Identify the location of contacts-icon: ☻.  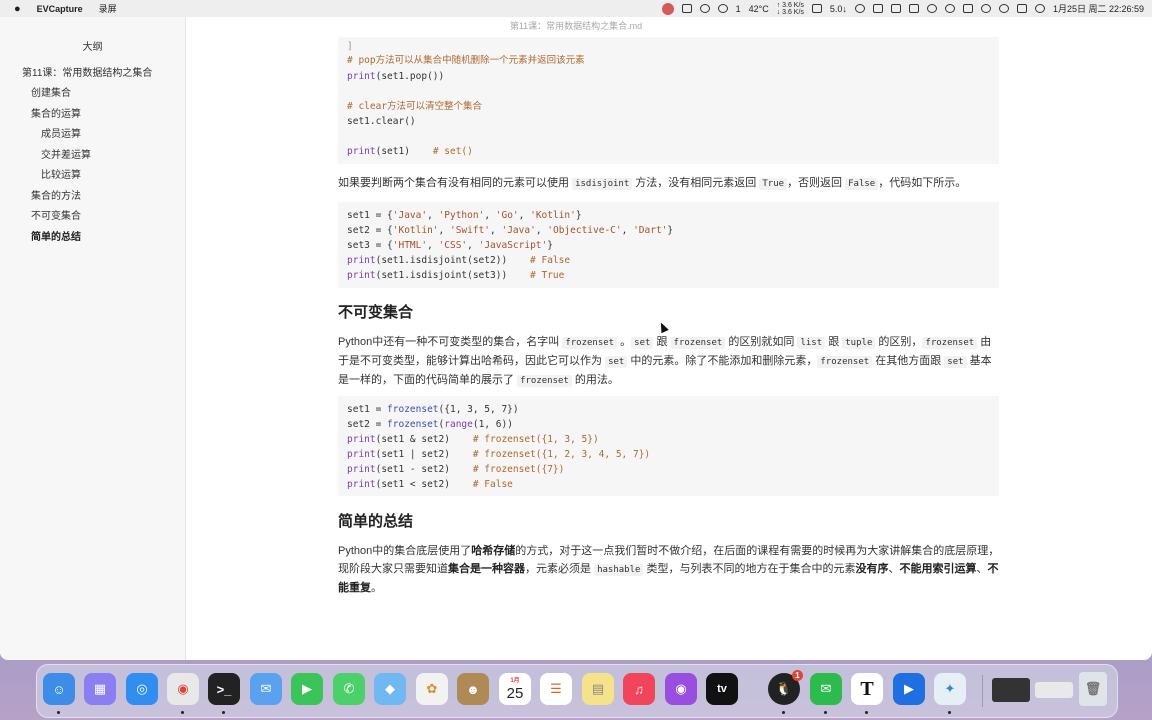
(473, 689).